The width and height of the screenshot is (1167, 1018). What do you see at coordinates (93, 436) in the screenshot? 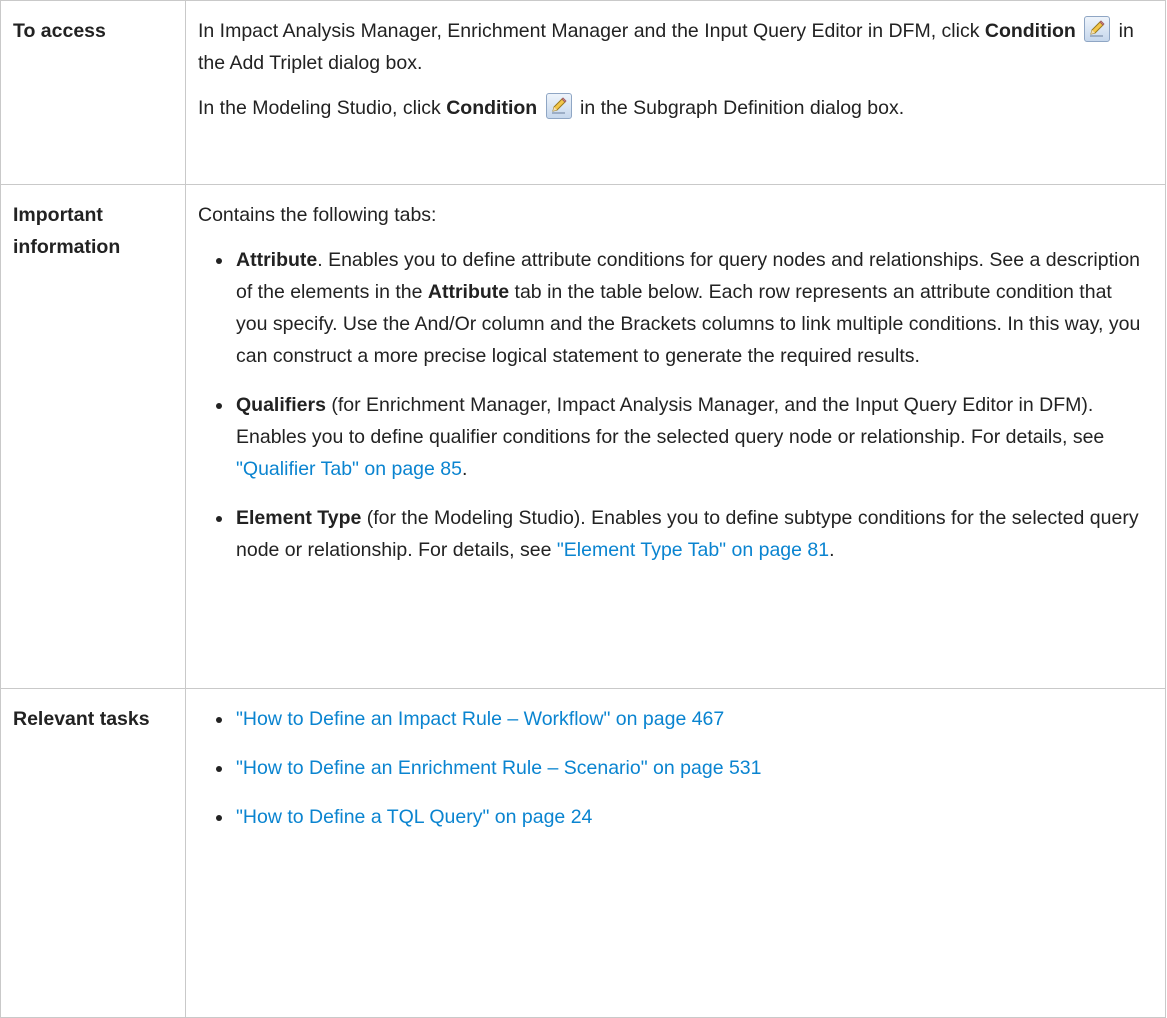
I see `label-important-information: Important information` at bounding box center [93, 436].